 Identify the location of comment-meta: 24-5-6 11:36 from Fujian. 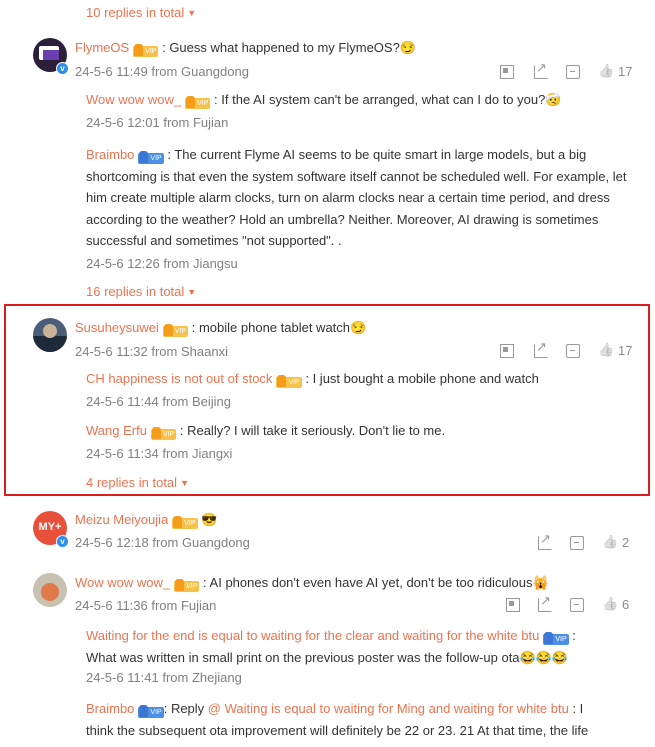
(146, 605).